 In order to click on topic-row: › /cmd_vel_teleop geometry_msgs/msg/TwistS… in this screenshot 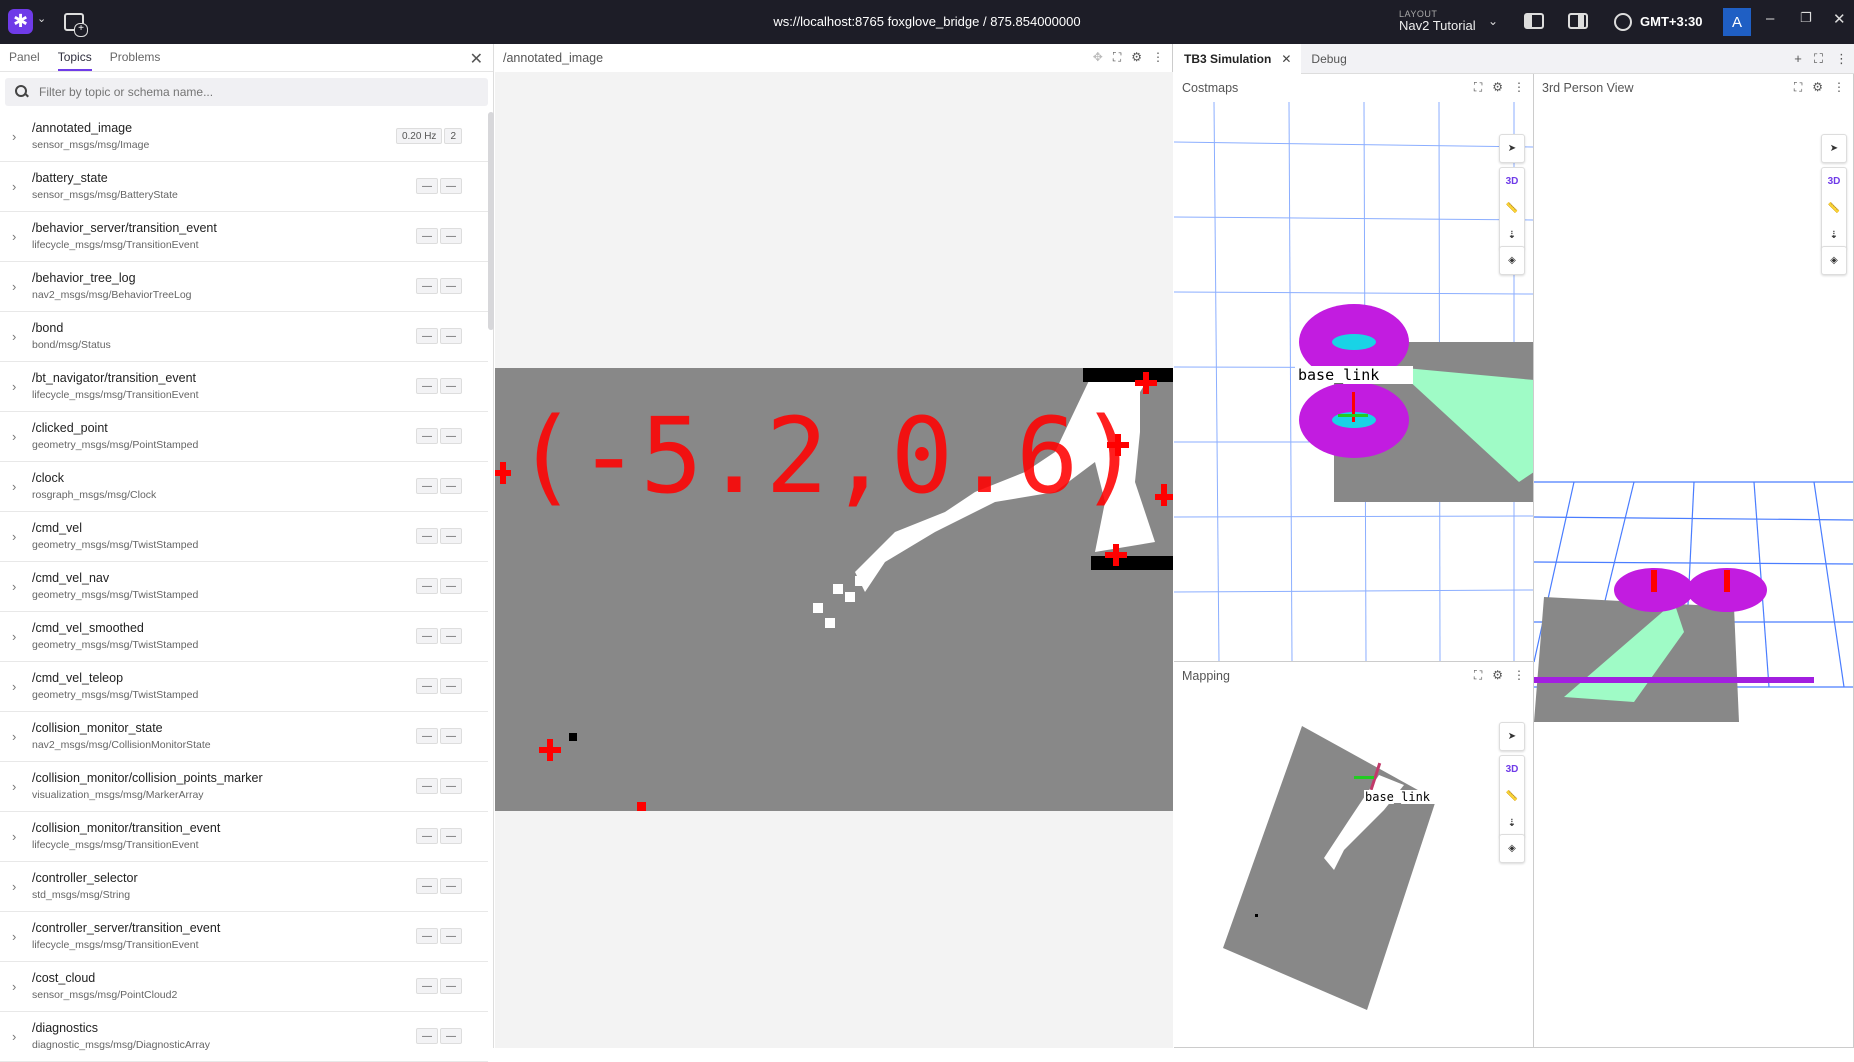, I will do `click(244, 687)`.